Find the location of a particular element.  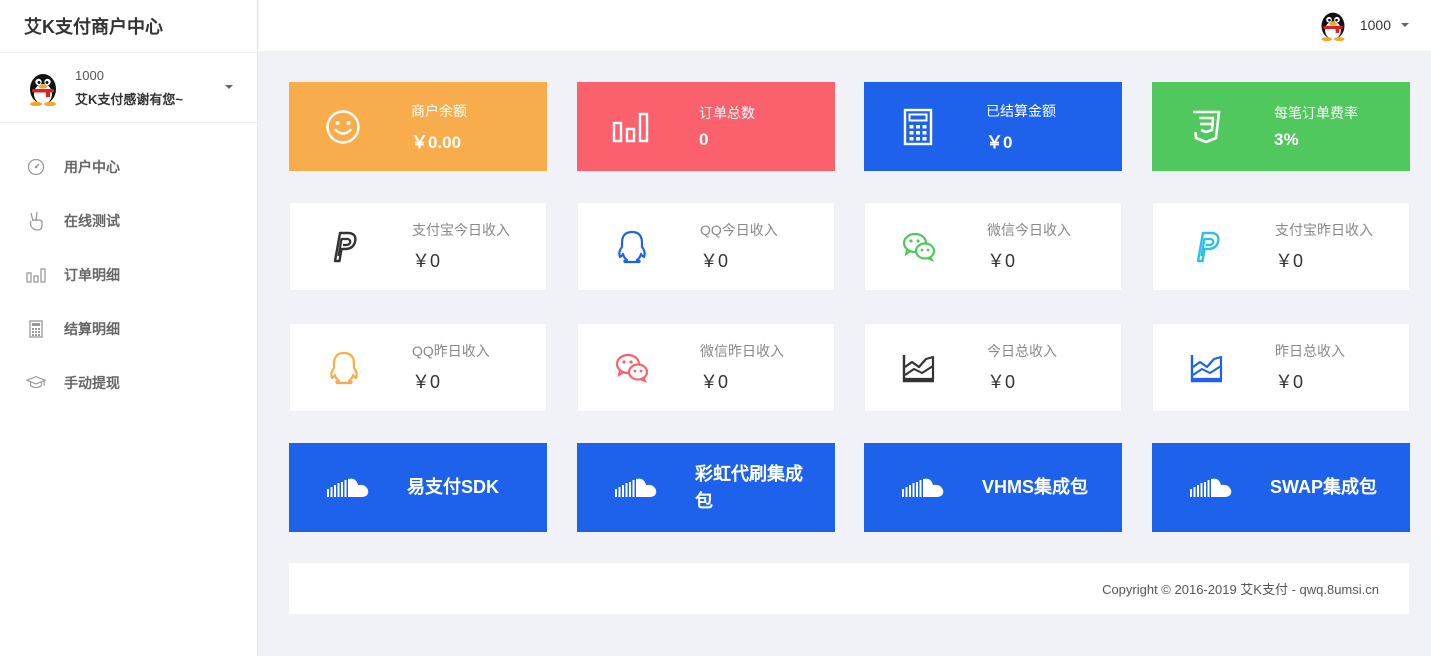

sdk-label: 彩虹代刷集成包 is located at coordinates (749, 487).